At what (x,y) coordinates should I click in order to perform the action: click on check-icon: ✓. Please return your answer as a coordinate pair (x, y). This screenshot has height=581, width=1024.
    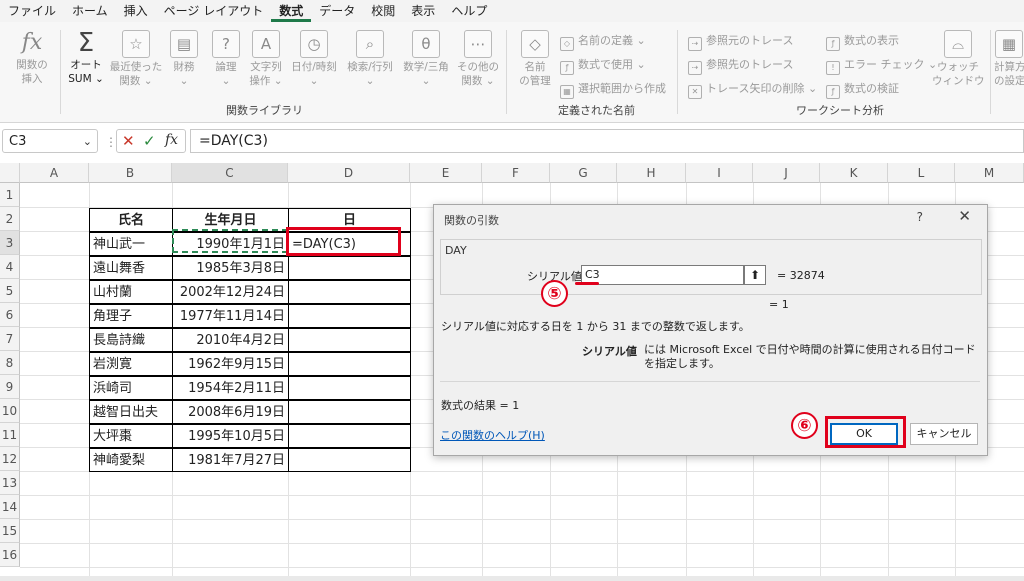
    Looking at the image, I should click on (149, 141).